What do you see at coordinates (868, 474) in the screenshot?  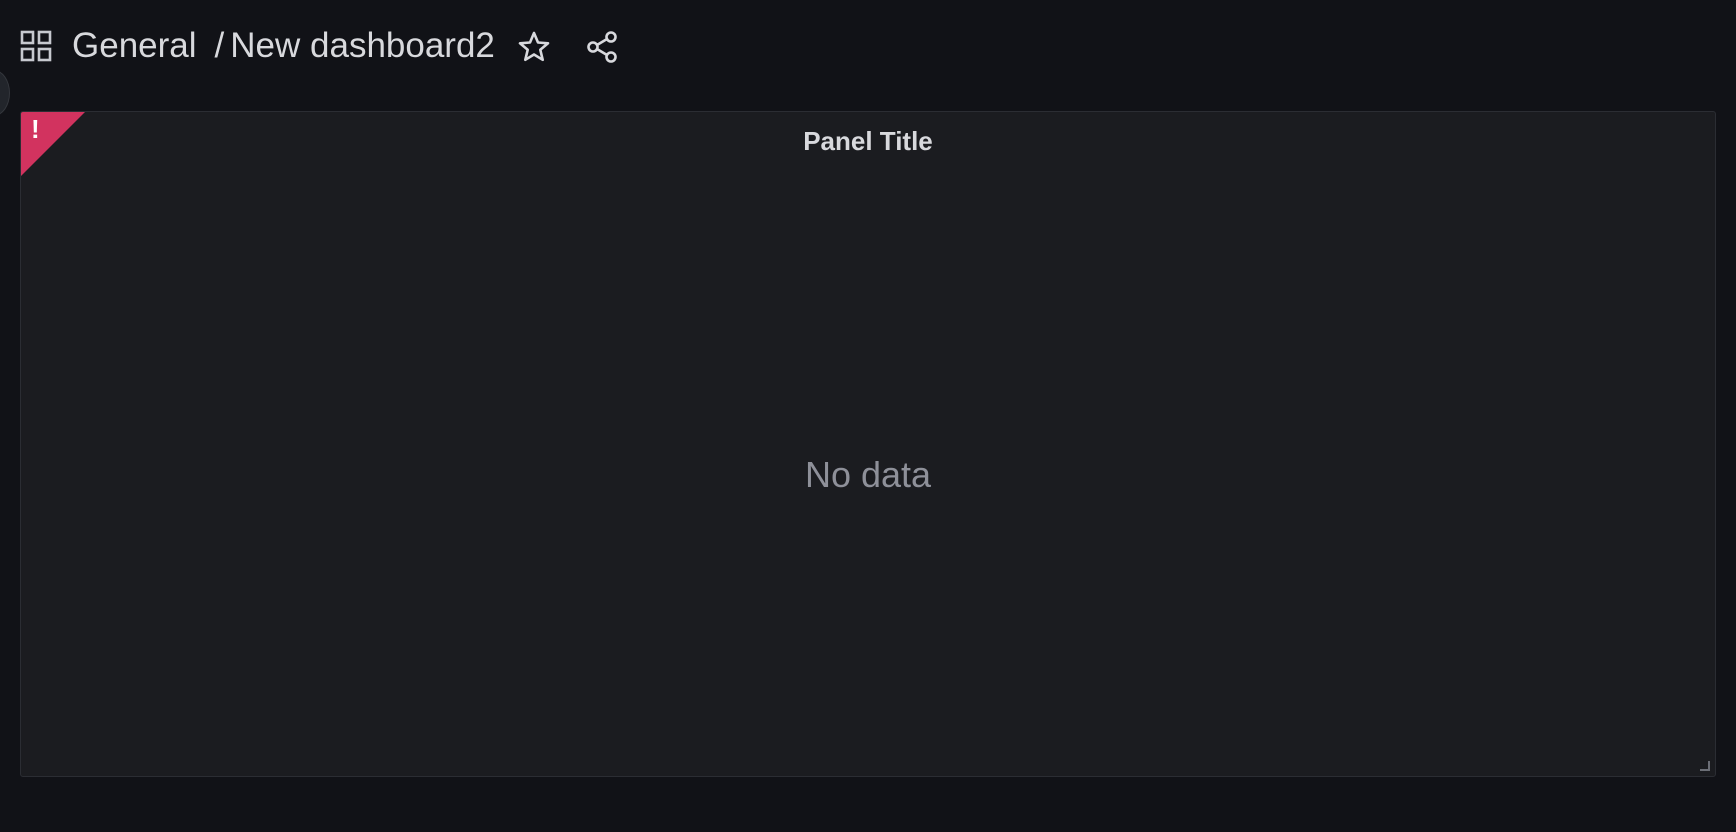 I see `no-data-message: No data` at bounding box center [868, 474].